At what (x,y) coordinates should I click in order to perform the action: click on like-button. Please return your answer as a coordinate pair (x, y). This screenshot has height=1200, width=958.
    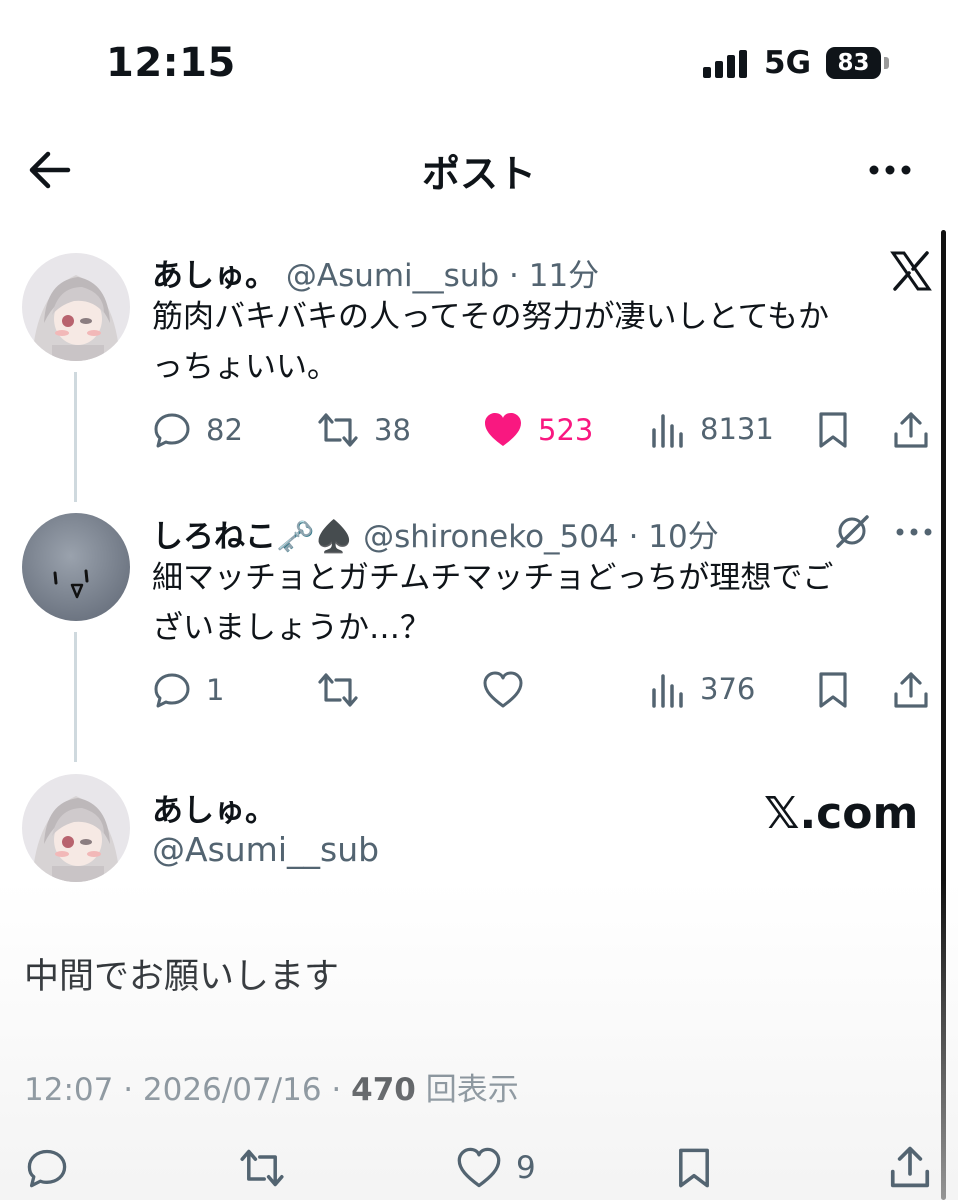
    Looking at the image, I should click on (503, 690).